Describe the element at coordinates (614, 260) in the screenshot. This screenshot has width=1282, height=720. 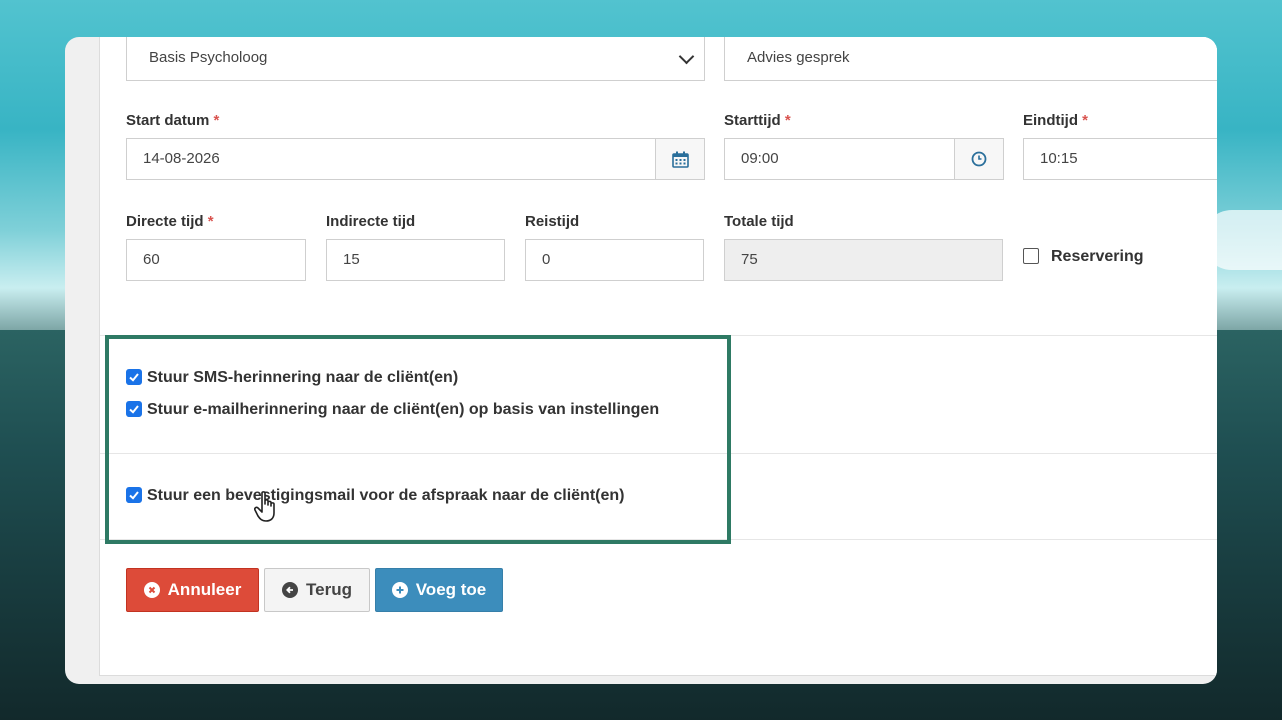
I see `travel-time-input: 0` at that location.